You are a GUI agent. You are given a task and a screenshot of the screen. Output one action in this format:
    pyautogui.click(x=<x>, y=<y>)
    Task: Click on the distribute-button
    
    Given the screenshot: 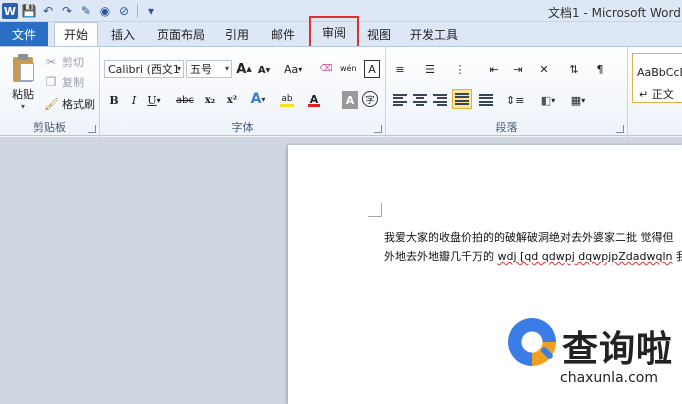 What is the action you would take?
    pyautogui.click(x=486, y=100)
    